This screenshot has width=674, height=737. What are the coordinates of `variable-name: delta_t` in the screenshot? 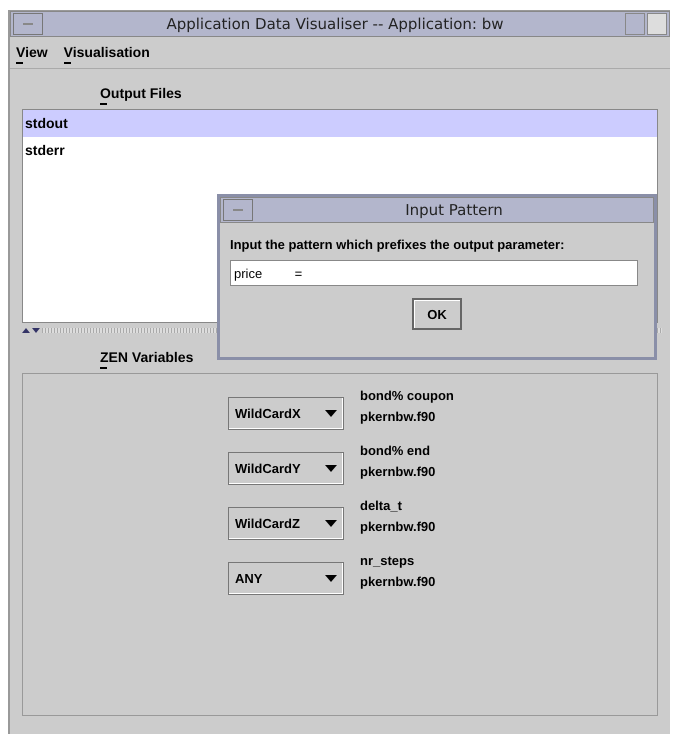 It's located at (381, 505).